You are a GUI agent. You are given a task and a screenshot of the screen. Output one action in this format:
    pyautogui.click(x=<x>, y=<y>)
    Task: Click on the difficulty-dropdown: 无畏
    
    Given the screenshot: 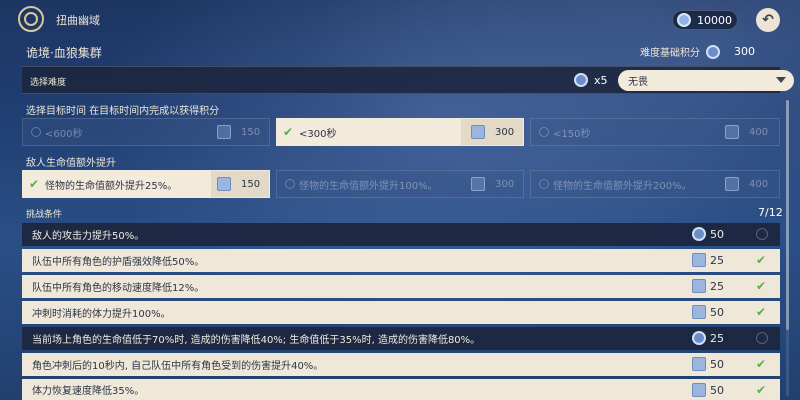 What is the action you would take?
    pyautogui.click(x=706, y=80)
    